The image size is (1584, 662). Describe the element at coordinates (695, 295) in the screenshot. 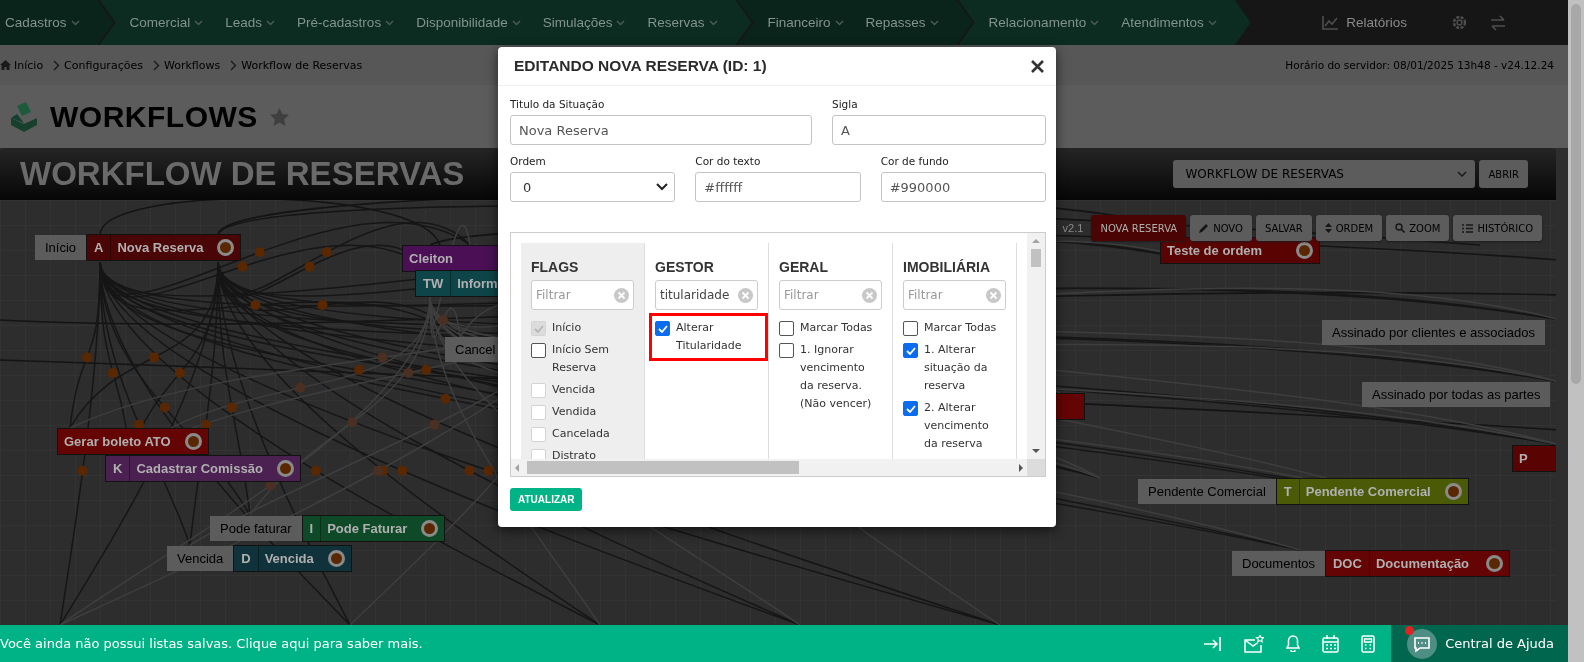

I see `filter-input: titularidade` at that location.